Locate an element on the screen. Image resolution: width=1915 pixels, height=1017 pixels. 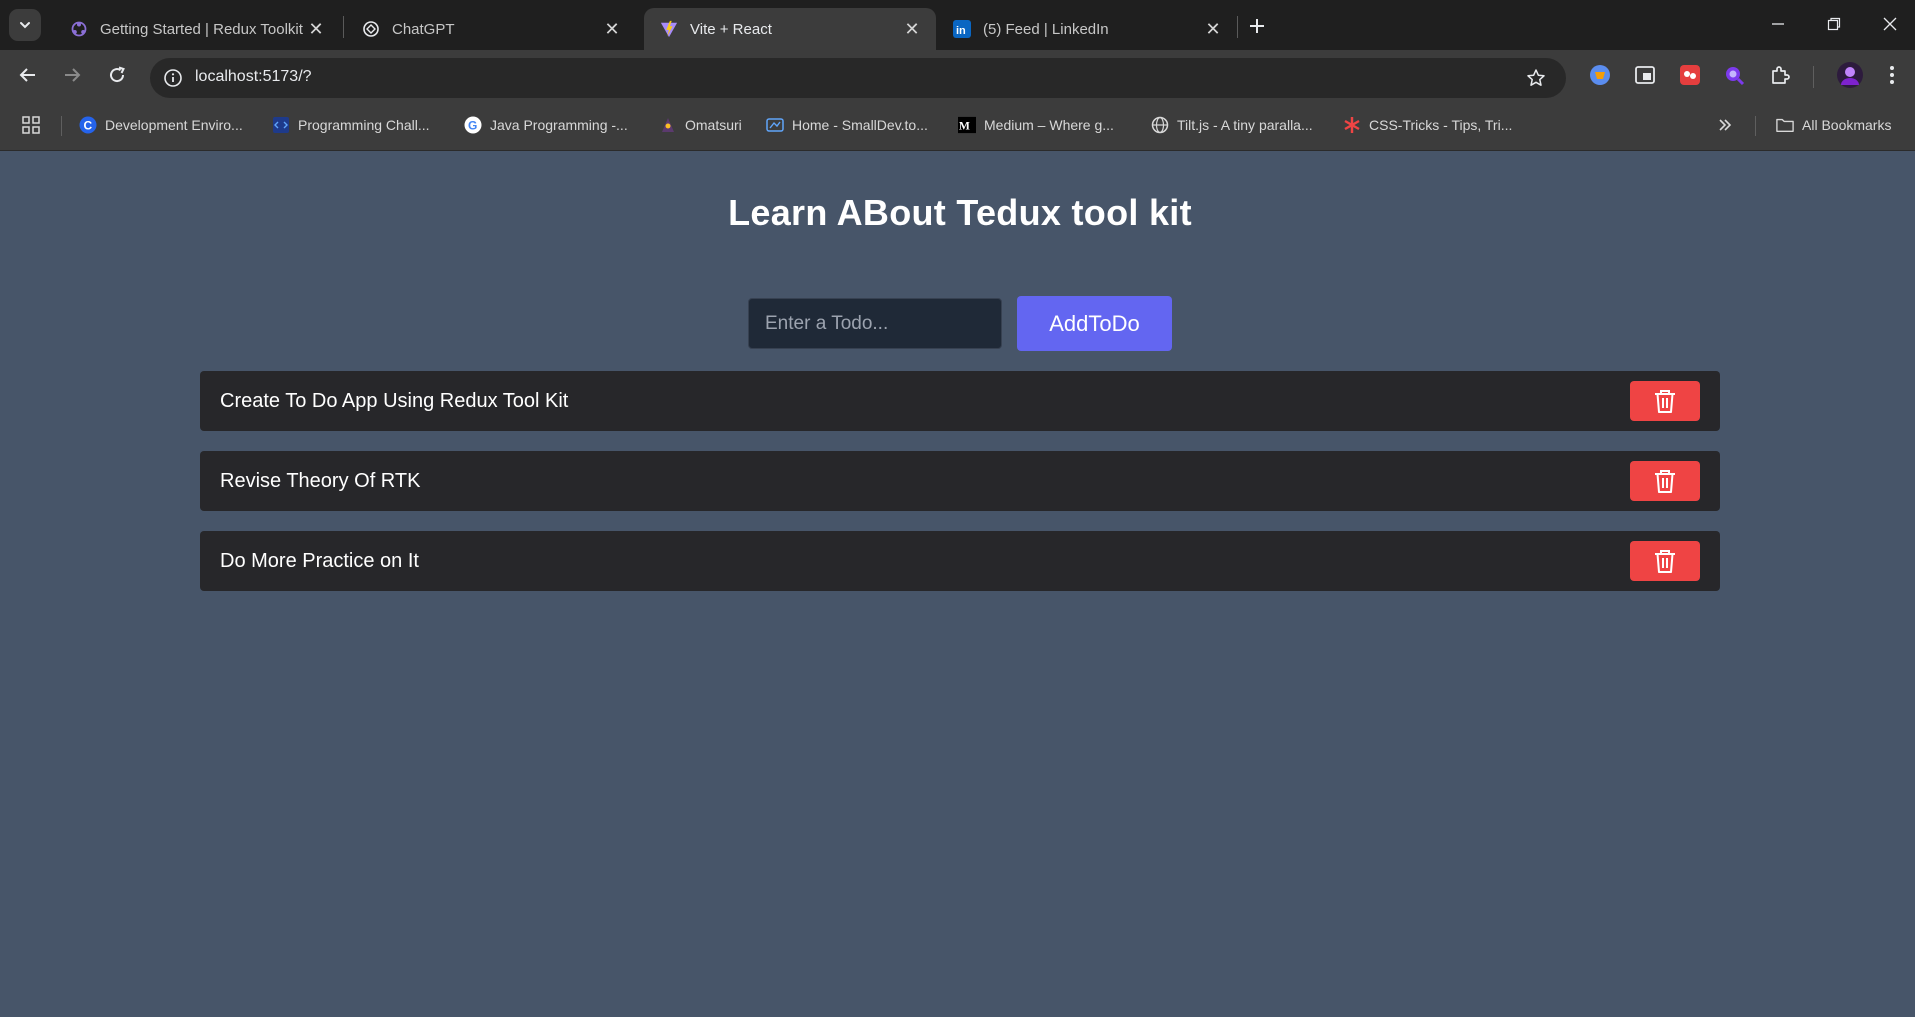
tab-search-button is located at coordinates (25, 25).